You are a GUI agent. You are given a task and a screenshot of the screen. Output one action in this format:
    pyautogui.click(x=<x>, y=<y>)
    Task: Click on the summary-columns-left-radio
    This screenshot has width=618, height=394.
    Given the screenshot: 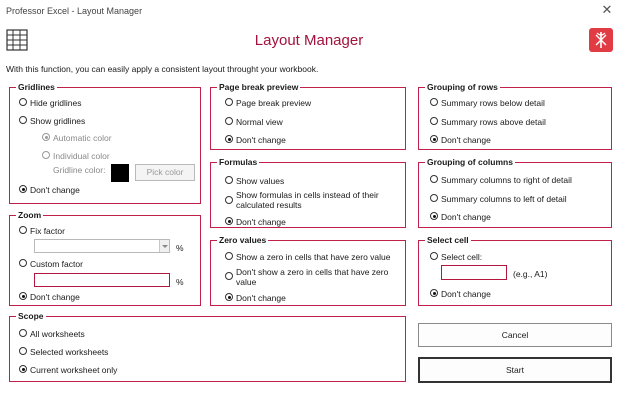 What is the action you would take?
    pyautogui.click(x=434, y=198)
    